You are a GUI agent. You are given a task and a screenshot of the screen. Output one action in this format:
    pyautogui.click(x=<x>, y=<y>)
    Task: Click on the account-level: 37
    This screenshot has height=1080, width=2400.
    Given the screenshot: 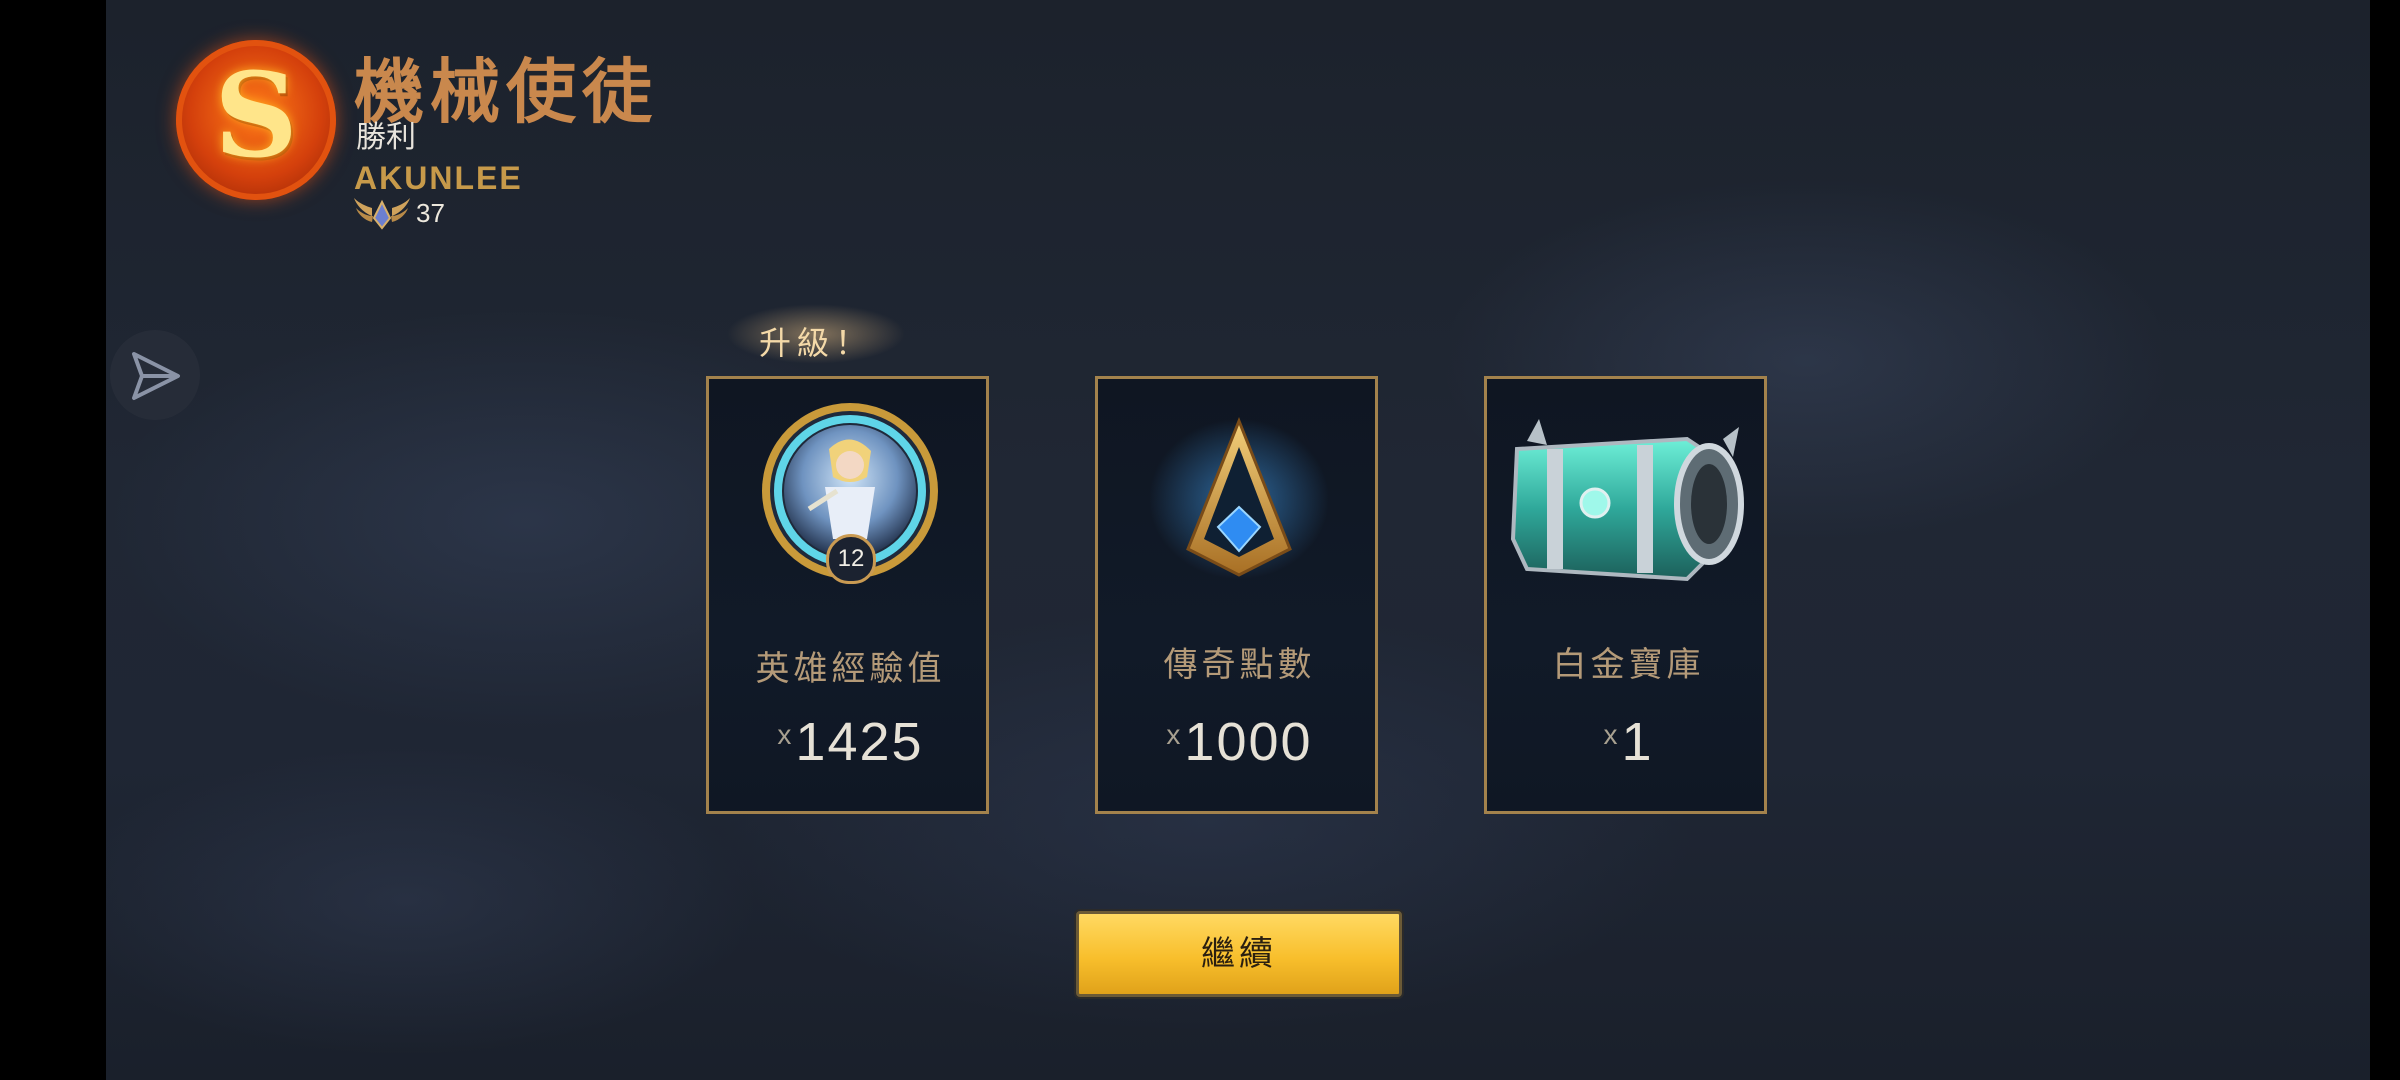 What is the action you would take?
    pyautogui.click(x=430, y=213)
    